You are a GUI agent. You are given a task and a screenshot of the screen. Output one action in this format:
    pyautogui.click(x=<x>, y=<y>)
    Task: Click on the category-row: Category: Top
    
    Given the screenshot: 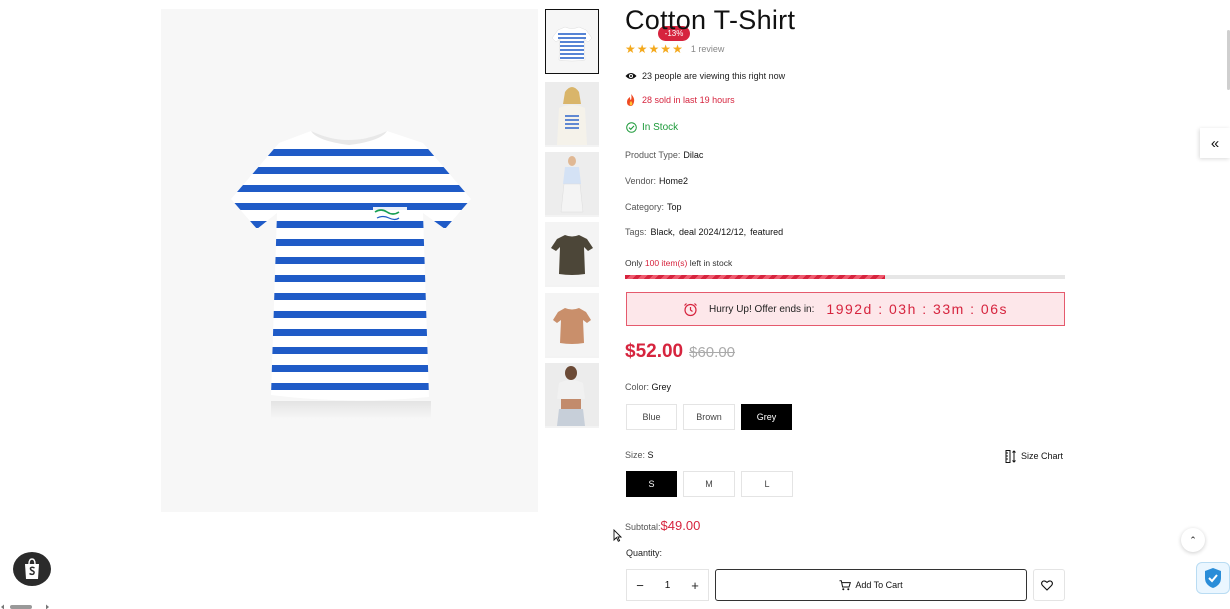 What is the action you would take?
    pyautogui.click(x=653, y=207)
    